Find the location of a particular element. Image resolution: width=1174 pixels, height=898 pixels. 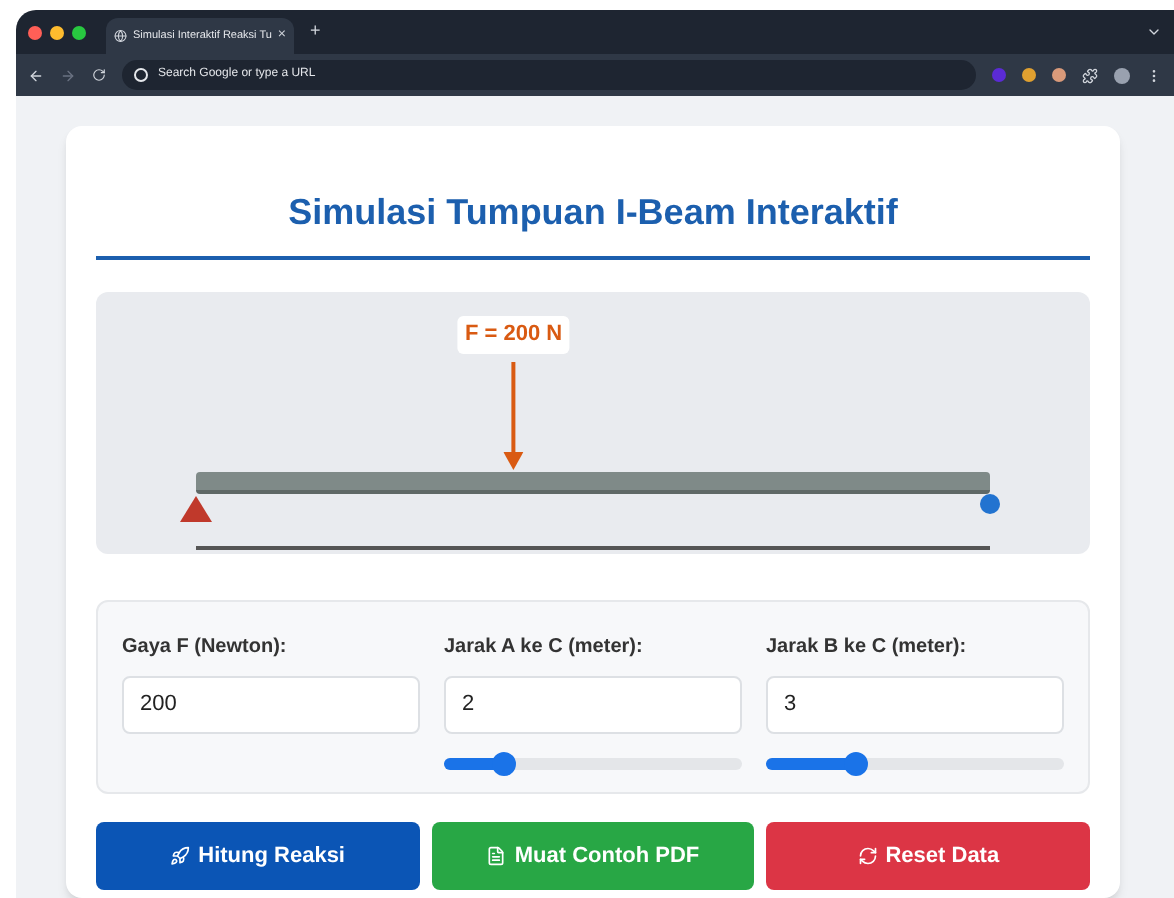

extensions-icon is located at coordinates (1090, 75).